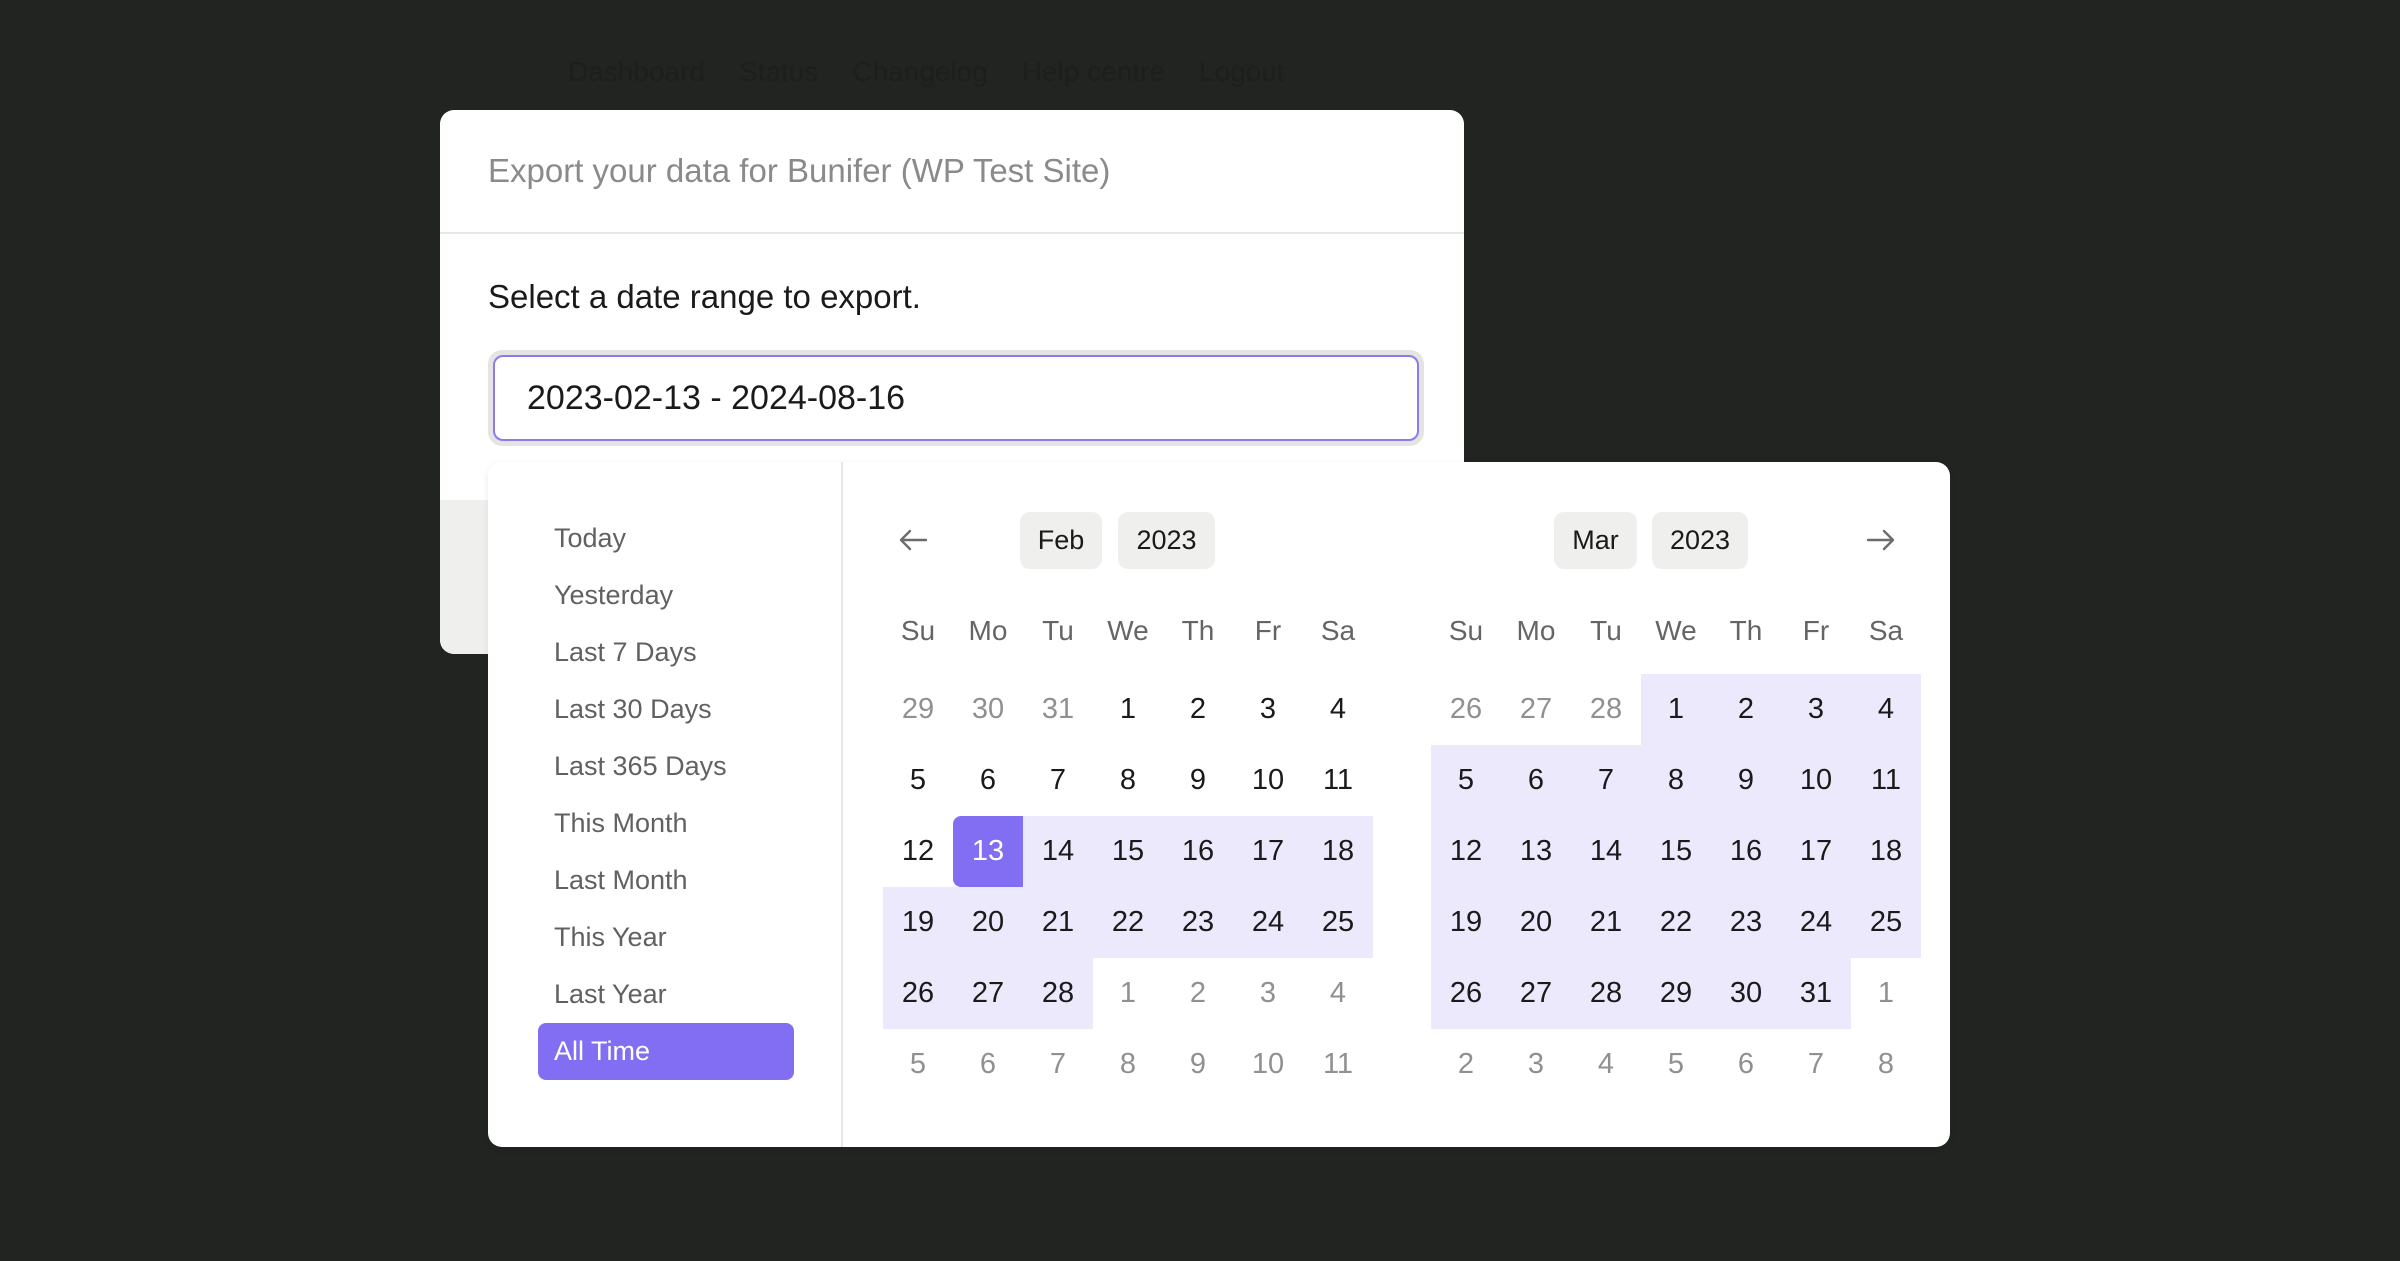 Image resolution: width=2400 pixels, height=1261 pixels. I want to click on day-cell: 2, so click(1198, 709).